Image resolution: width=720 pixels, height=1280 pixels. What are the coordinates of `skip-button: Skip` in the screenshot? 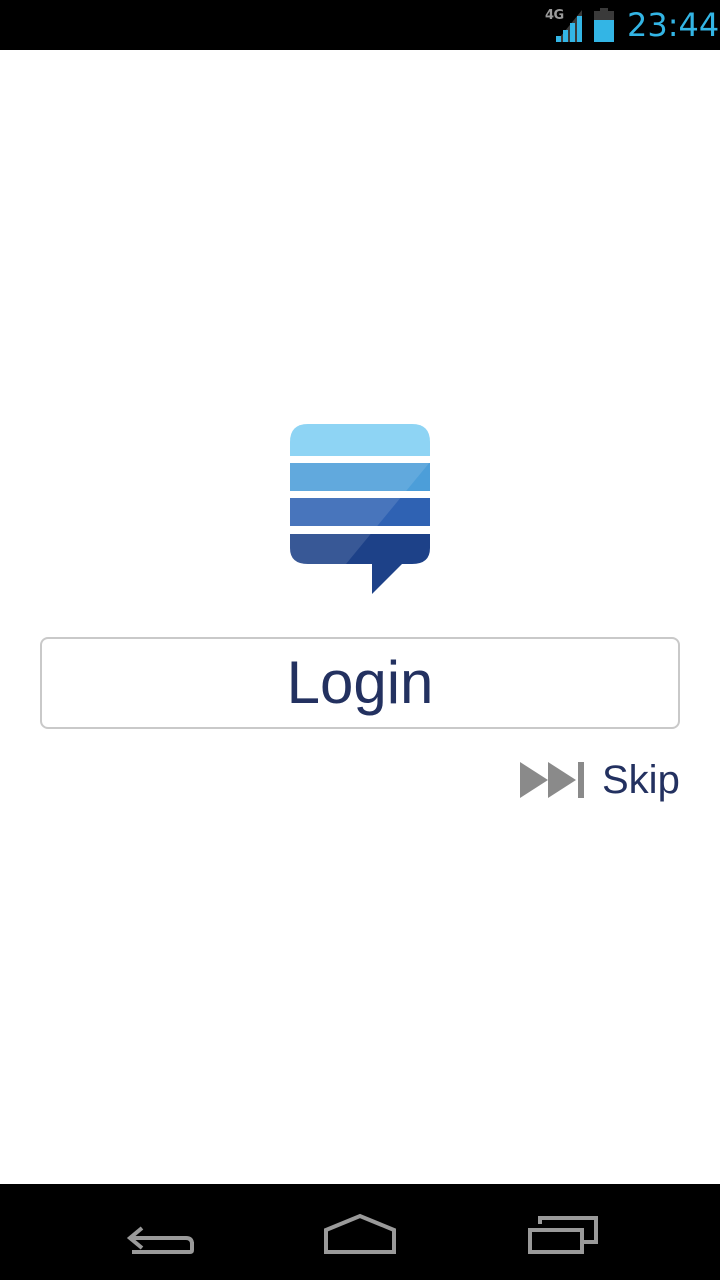 It's located at (600, 780).